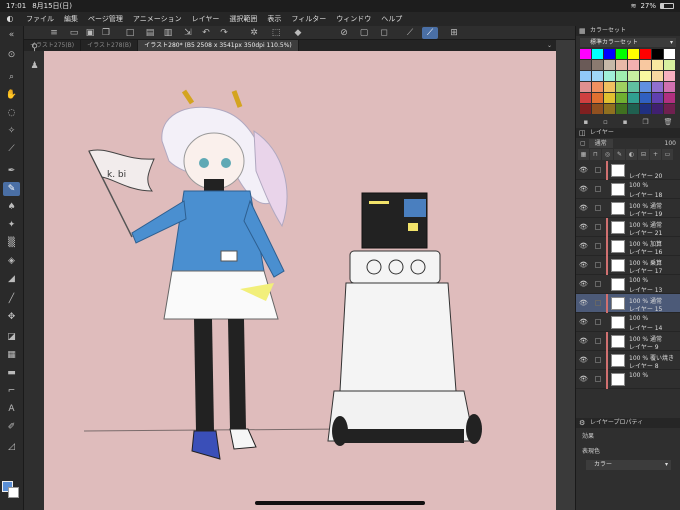  Describe the element at coordinates (605, 122) in the screenshot. I see `replace-color-icon: ▫` at that location.